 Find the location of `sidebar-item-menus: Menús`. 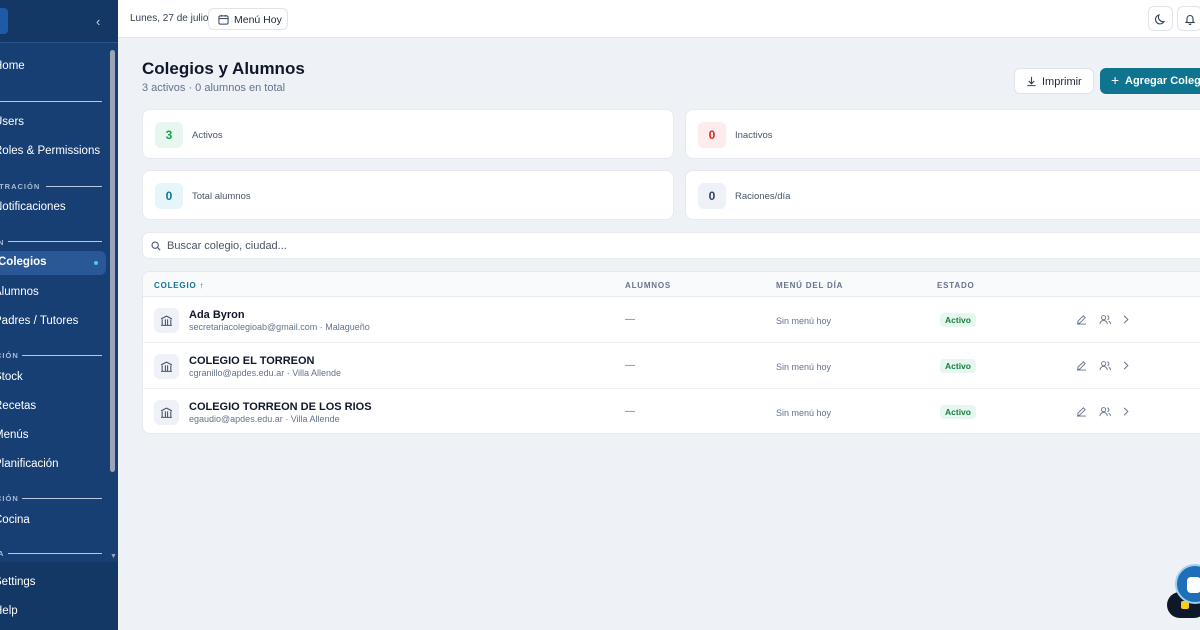

sidebar-item-menus: Menús is located at coordinates (14, 435).